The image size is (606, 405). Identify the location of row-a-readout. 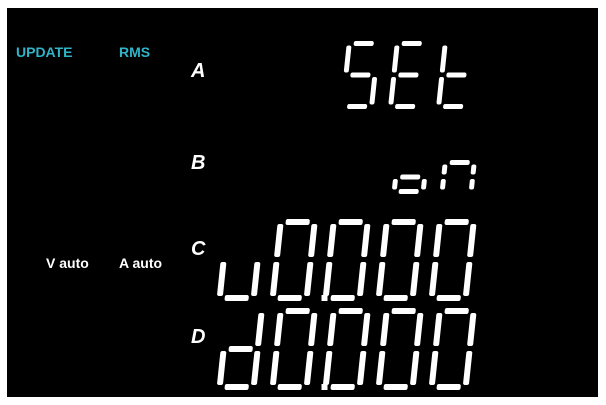
(405, 75).